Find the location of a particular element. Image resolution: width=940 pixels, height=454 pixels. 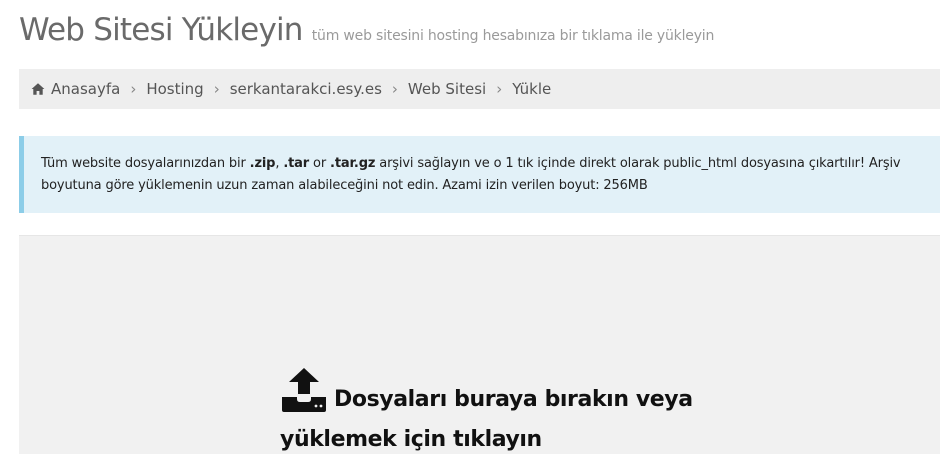

breadcrumb-item-domain: serkantarakci.esy.es is located at coordinates (306, 89).